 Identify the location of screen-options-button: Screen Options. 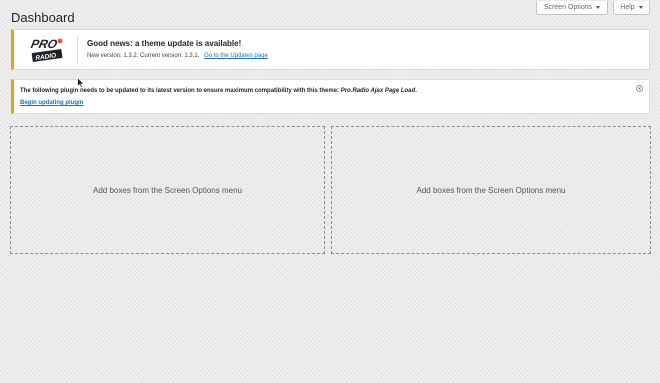
(572, 8).